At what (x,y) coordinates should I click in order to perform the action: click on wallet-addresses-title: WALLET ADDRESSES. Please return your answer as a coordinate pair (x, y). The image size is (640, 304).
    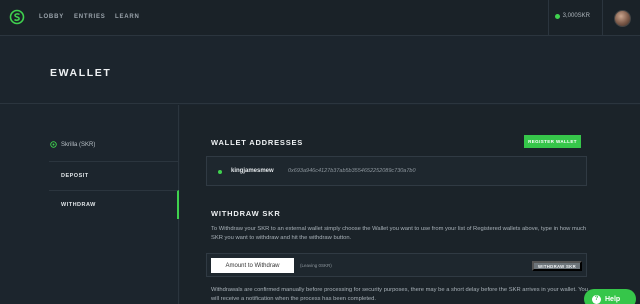
    Looking at the image, I should click on (257, 142).